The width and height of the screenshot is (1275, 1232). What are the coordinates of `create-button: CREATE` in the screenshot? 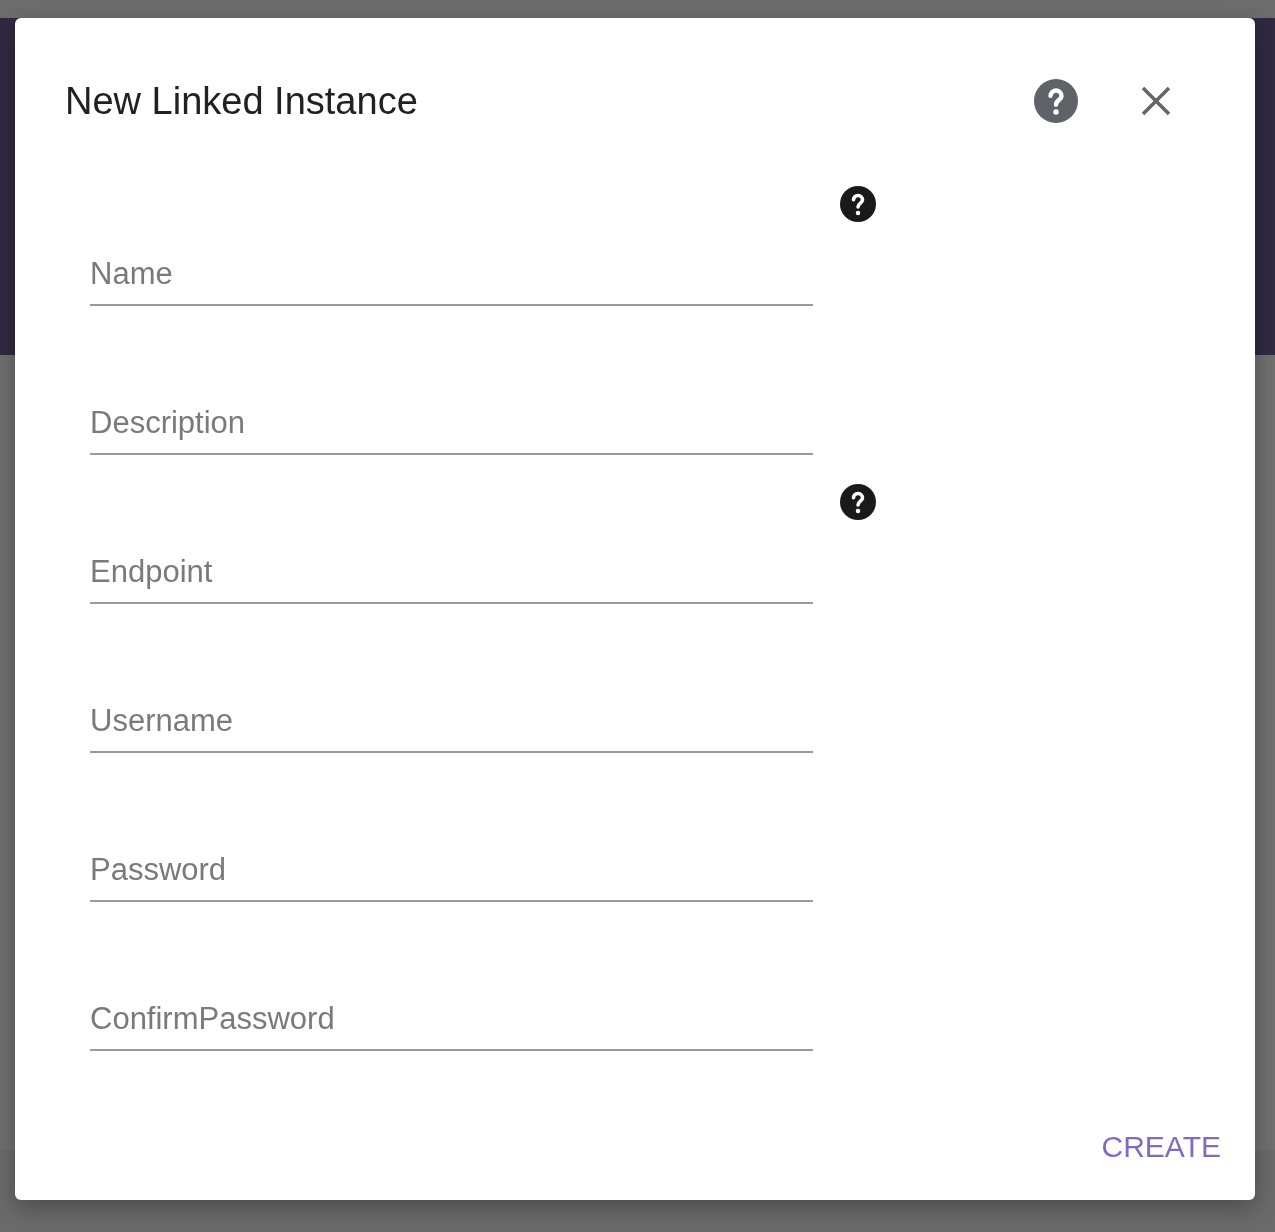 It's located at (1161, 1147).